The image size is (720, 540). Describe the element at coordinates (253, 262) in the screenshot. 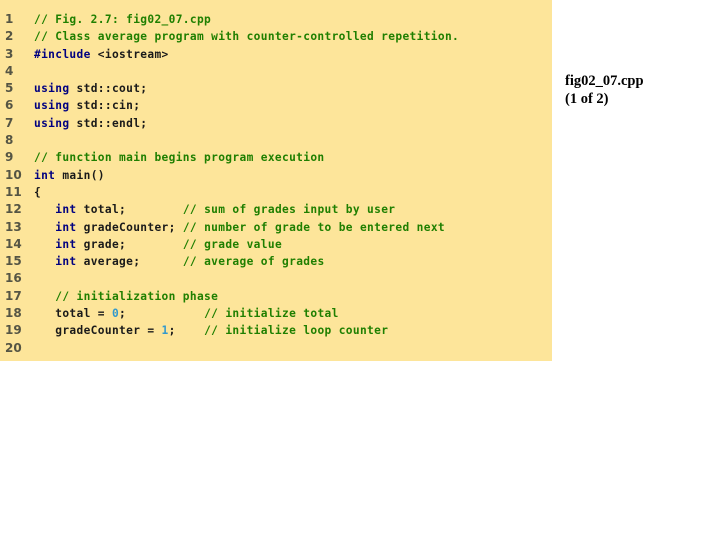

I see `comment-token: // average of grades` at that location.